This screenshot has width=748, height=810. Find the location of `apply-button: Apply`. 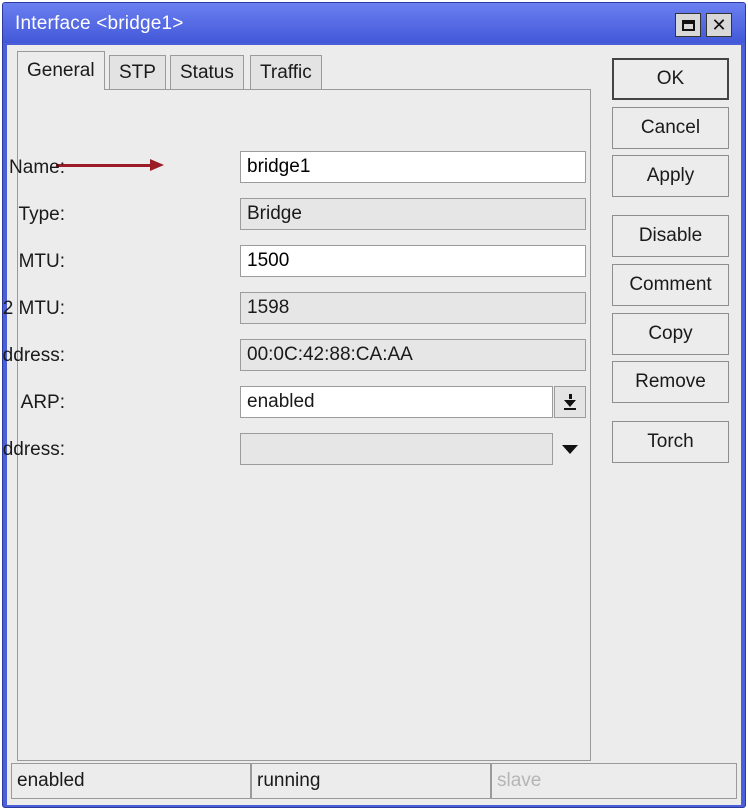

apply-button: Apply is located at coordinates (670, 176).